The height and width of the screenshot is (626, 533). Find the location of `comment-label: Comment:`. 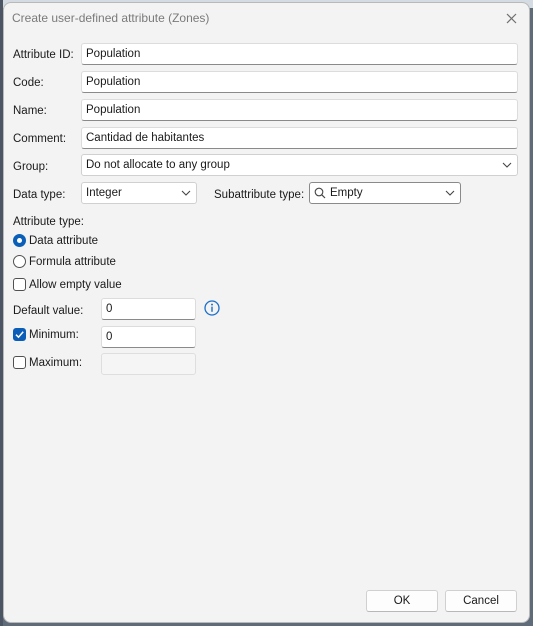

comment-label: Comment: is located at coordinates (40, 139).